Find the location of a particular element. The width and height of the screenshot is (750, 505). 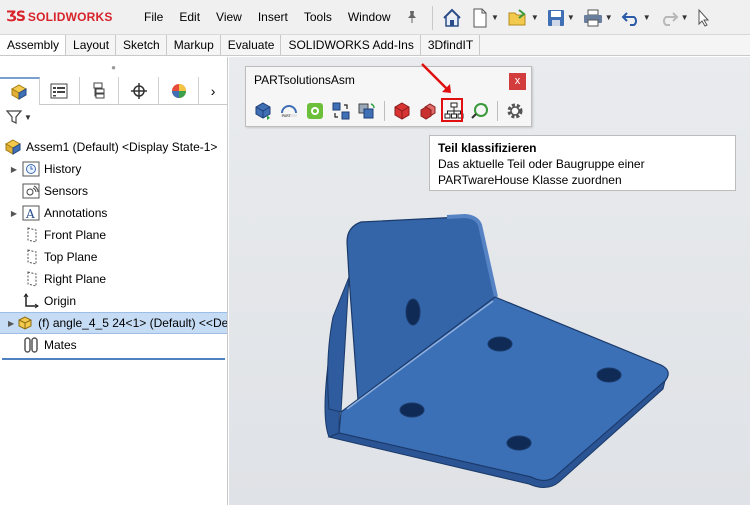

redo-button: ▼ is located at coordinates (674, 18).